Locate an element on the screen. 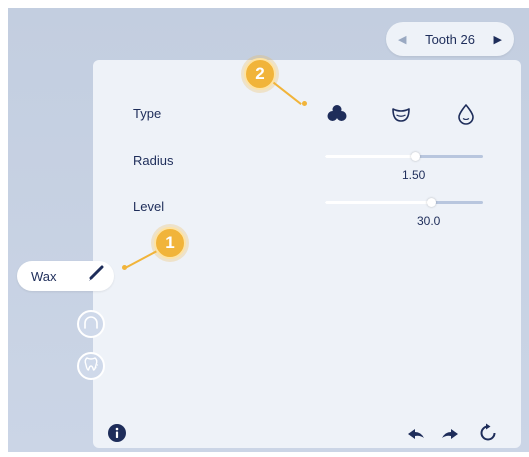 Image resolution: width=529 pixels, height=457 pixels. type-label: Type is located at coordinates (147, 113).